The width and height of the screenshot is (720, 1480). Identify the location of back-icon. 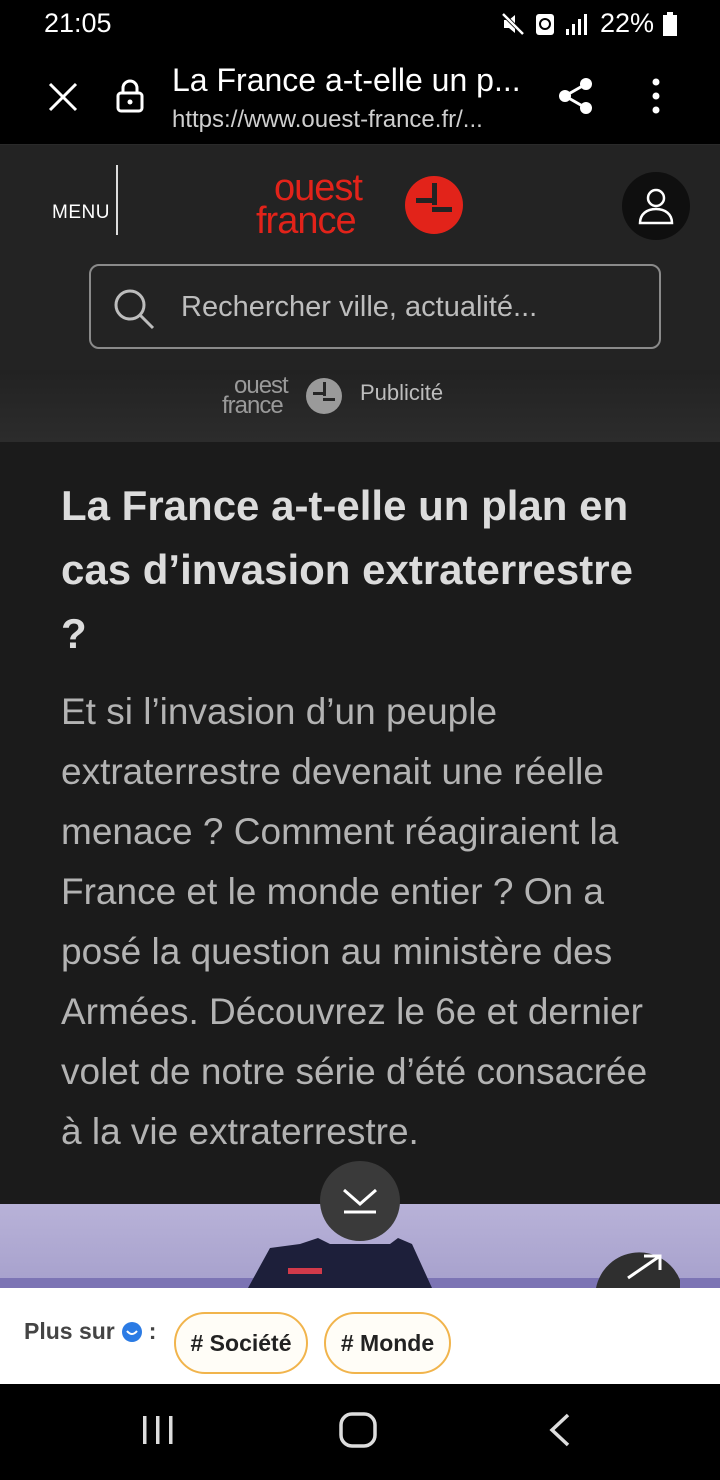
(560, 1430).